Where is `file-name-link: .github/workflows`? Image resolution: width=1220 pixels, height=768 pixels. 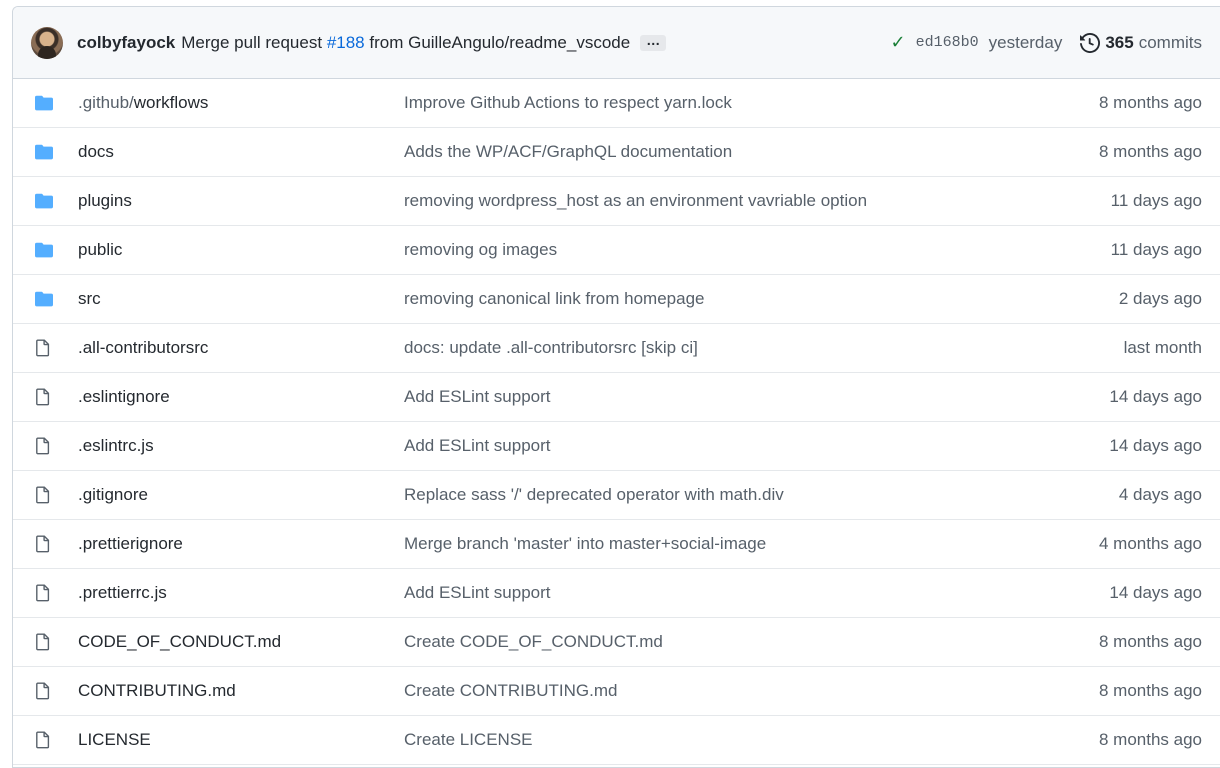 file-name-link: .github/workflows is located at coordinates (241, 103).